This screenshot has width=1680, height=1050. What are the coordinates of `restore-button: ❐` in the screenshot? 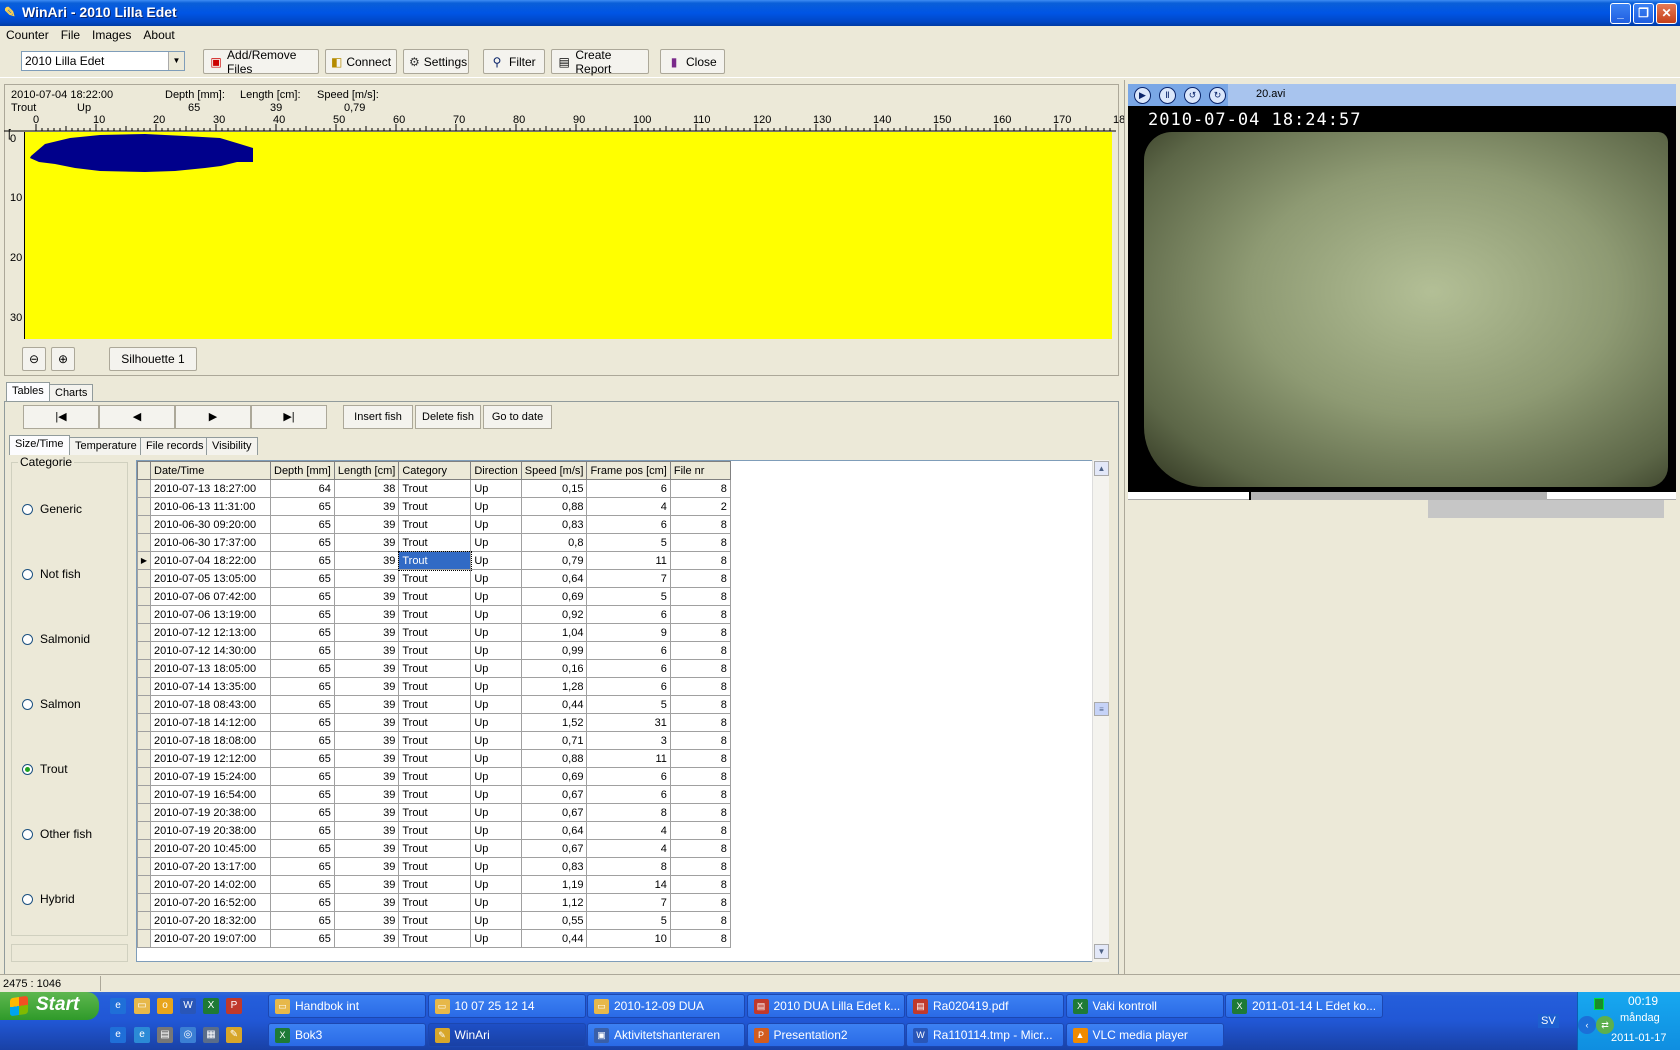 It's located at (1643, 13).